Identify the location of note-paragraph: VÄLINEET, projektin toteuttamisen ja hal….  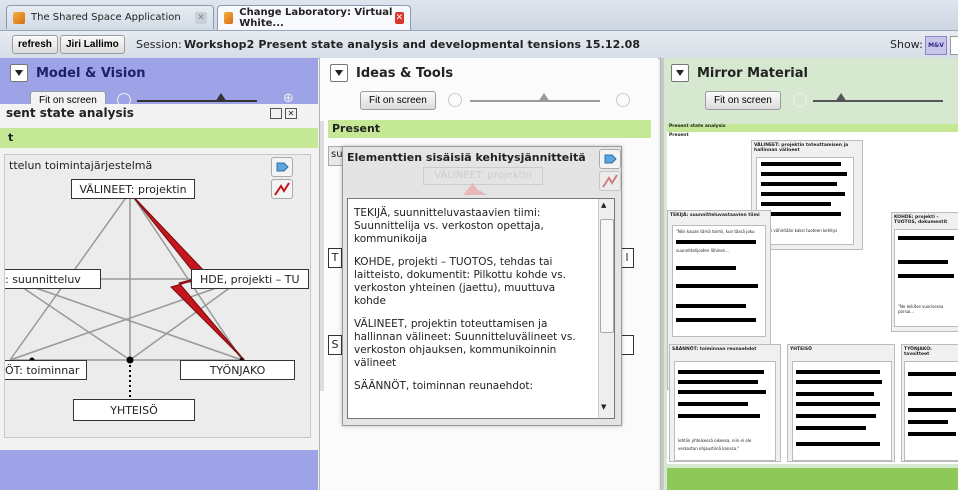
(465, 343).